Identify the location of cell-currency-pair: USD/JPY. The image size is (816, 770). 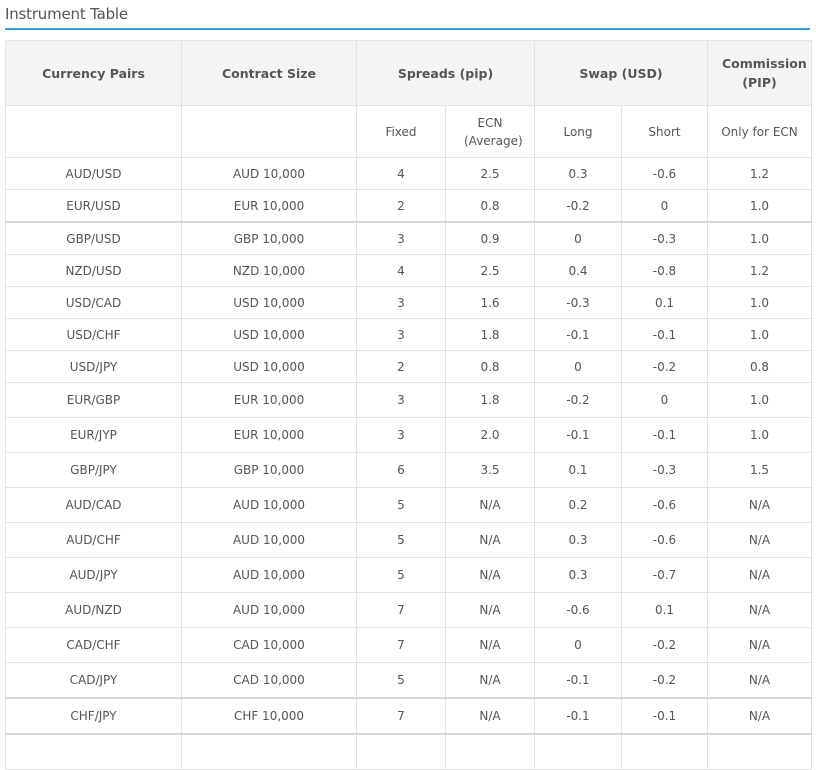
(93, 366).